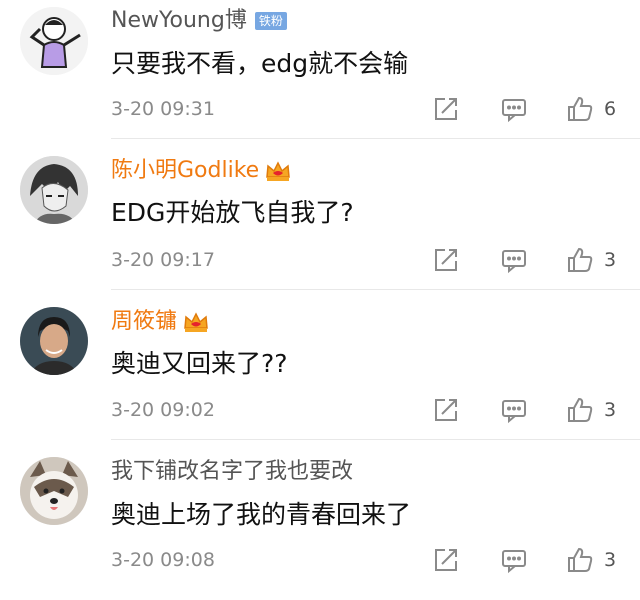  I want to click on comment-text: 只要我不看，edg就不会输, so click(260, 63).